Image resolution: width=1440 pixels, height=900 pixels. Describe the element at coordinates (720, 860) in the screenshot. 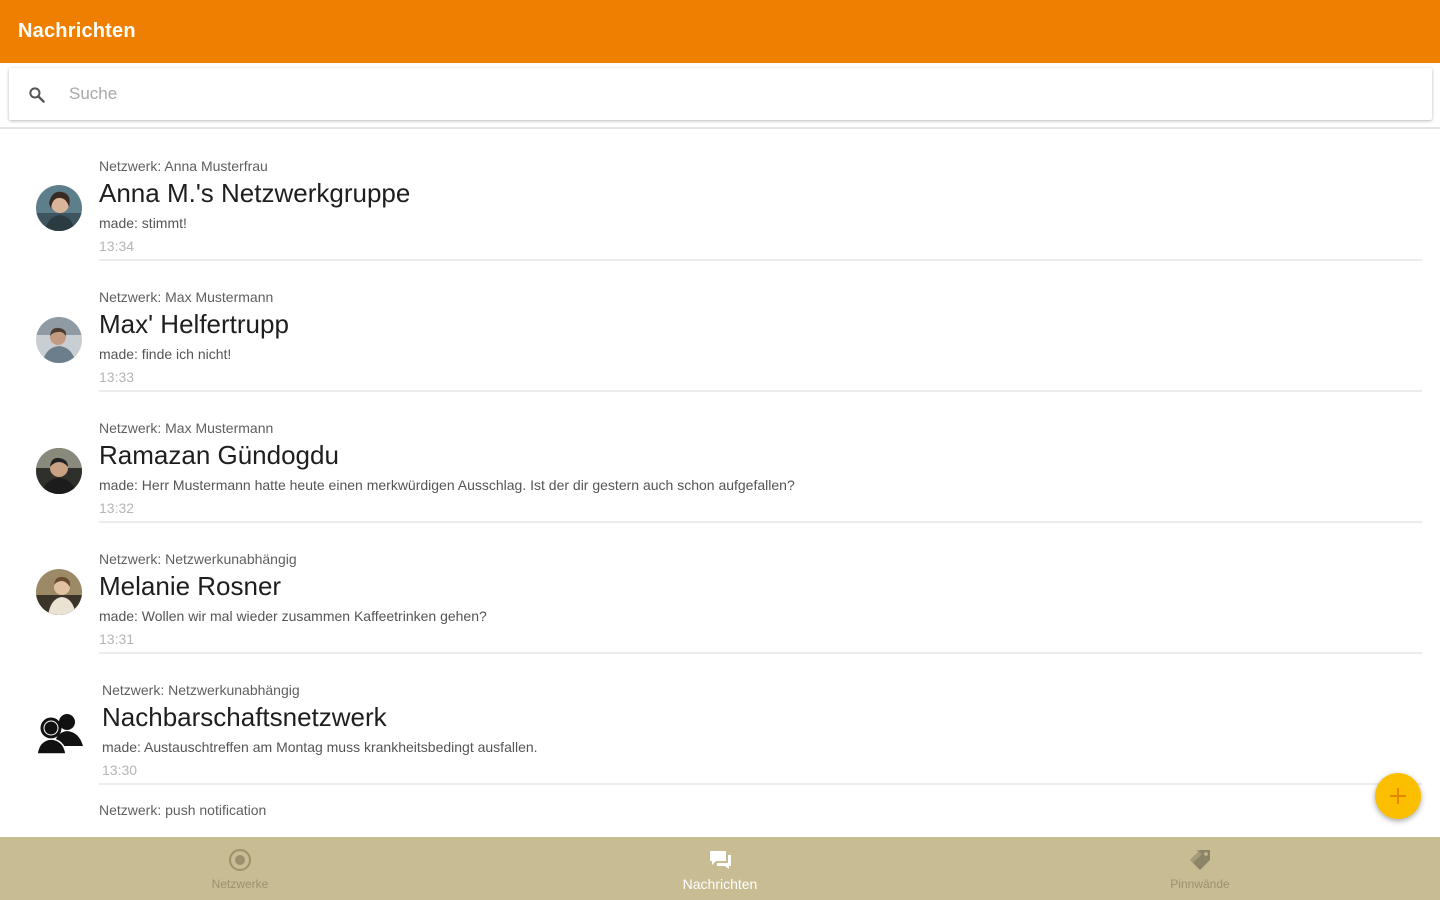

I see `chat-icon` at that location.